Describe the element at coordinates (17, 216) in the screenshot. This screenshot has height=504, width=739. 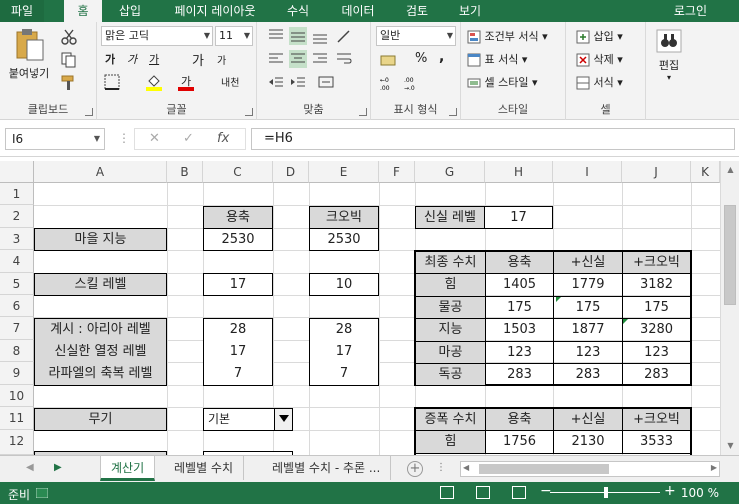
I see `row-header-2: 2` at that location.